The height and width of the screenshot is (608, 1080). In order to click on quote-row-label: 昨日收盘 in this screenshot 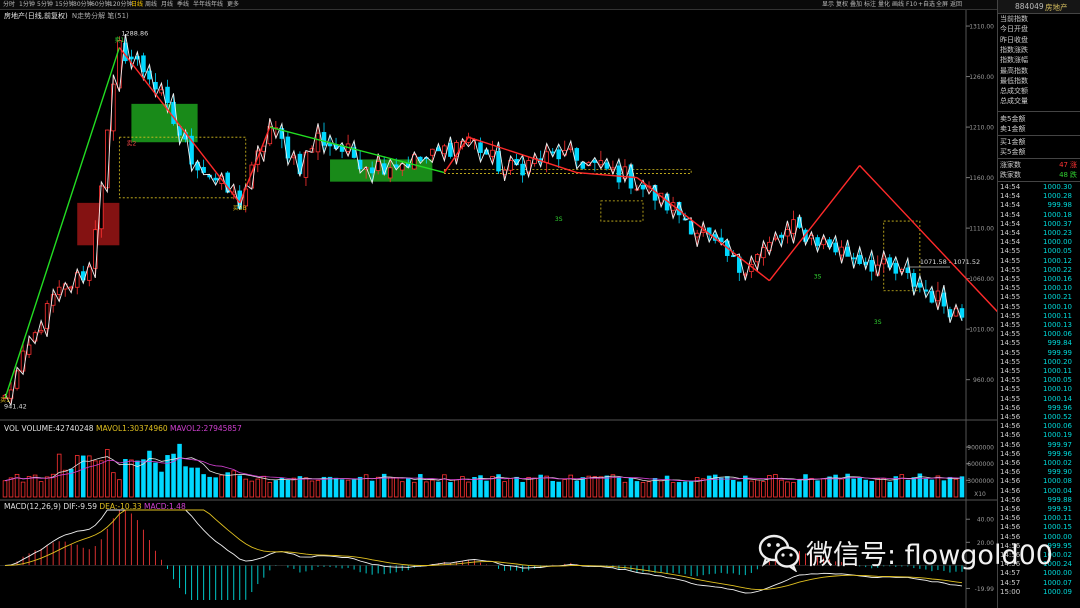, I will do `click(1014, 39)`.